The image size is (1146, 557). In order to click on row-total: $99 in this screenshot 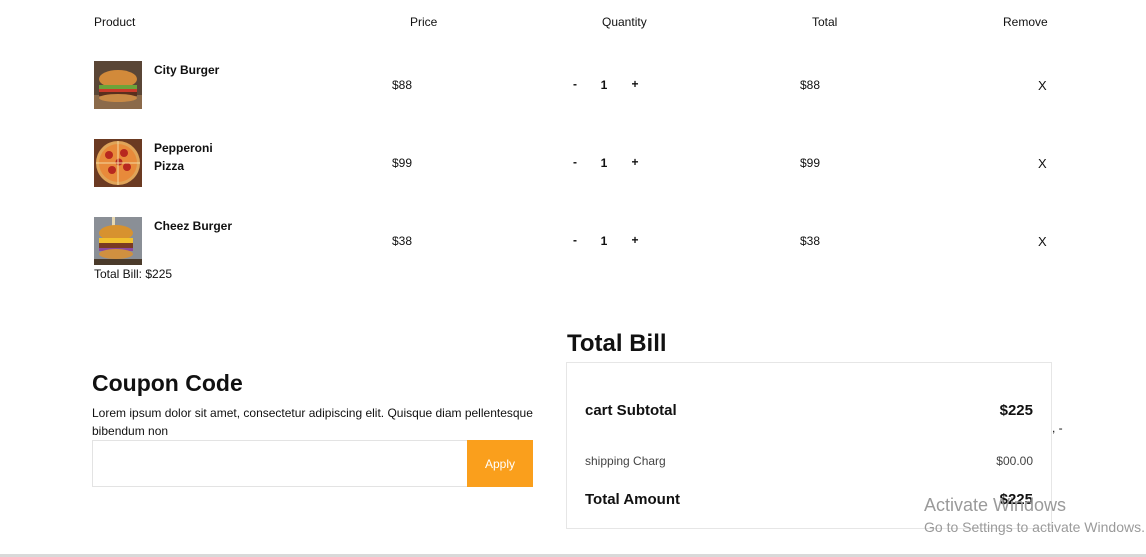, I will do `click(810, 163)`.